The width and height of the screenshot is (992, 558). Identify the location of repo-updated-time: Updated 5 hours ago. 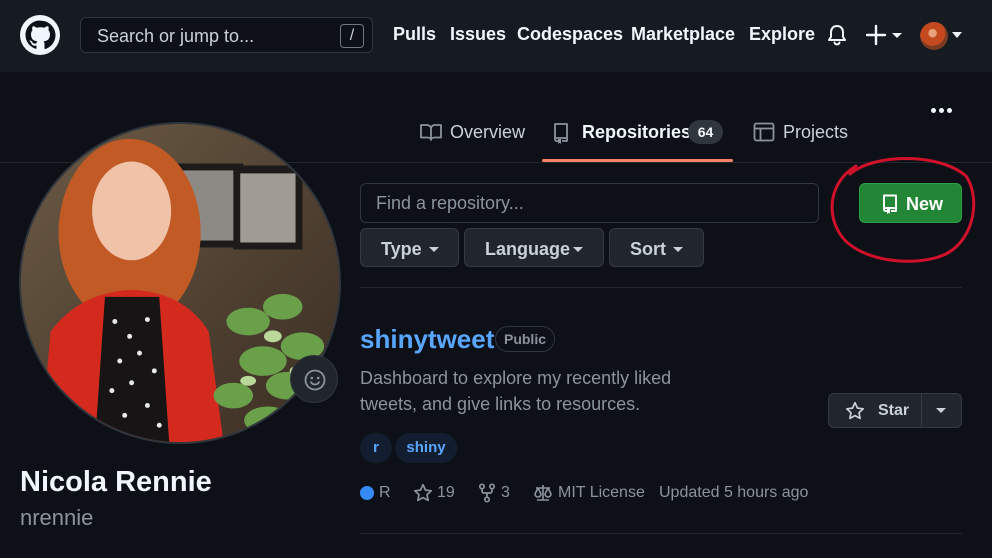
(734, 492).